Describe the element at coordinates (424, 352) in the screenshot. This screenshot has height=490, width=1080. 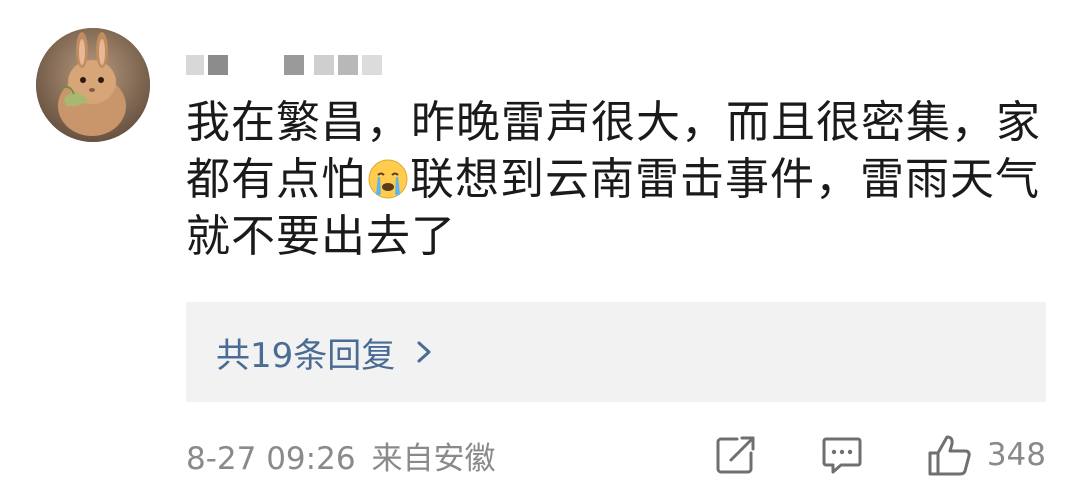
I see `chevron-right-icon` at that location.